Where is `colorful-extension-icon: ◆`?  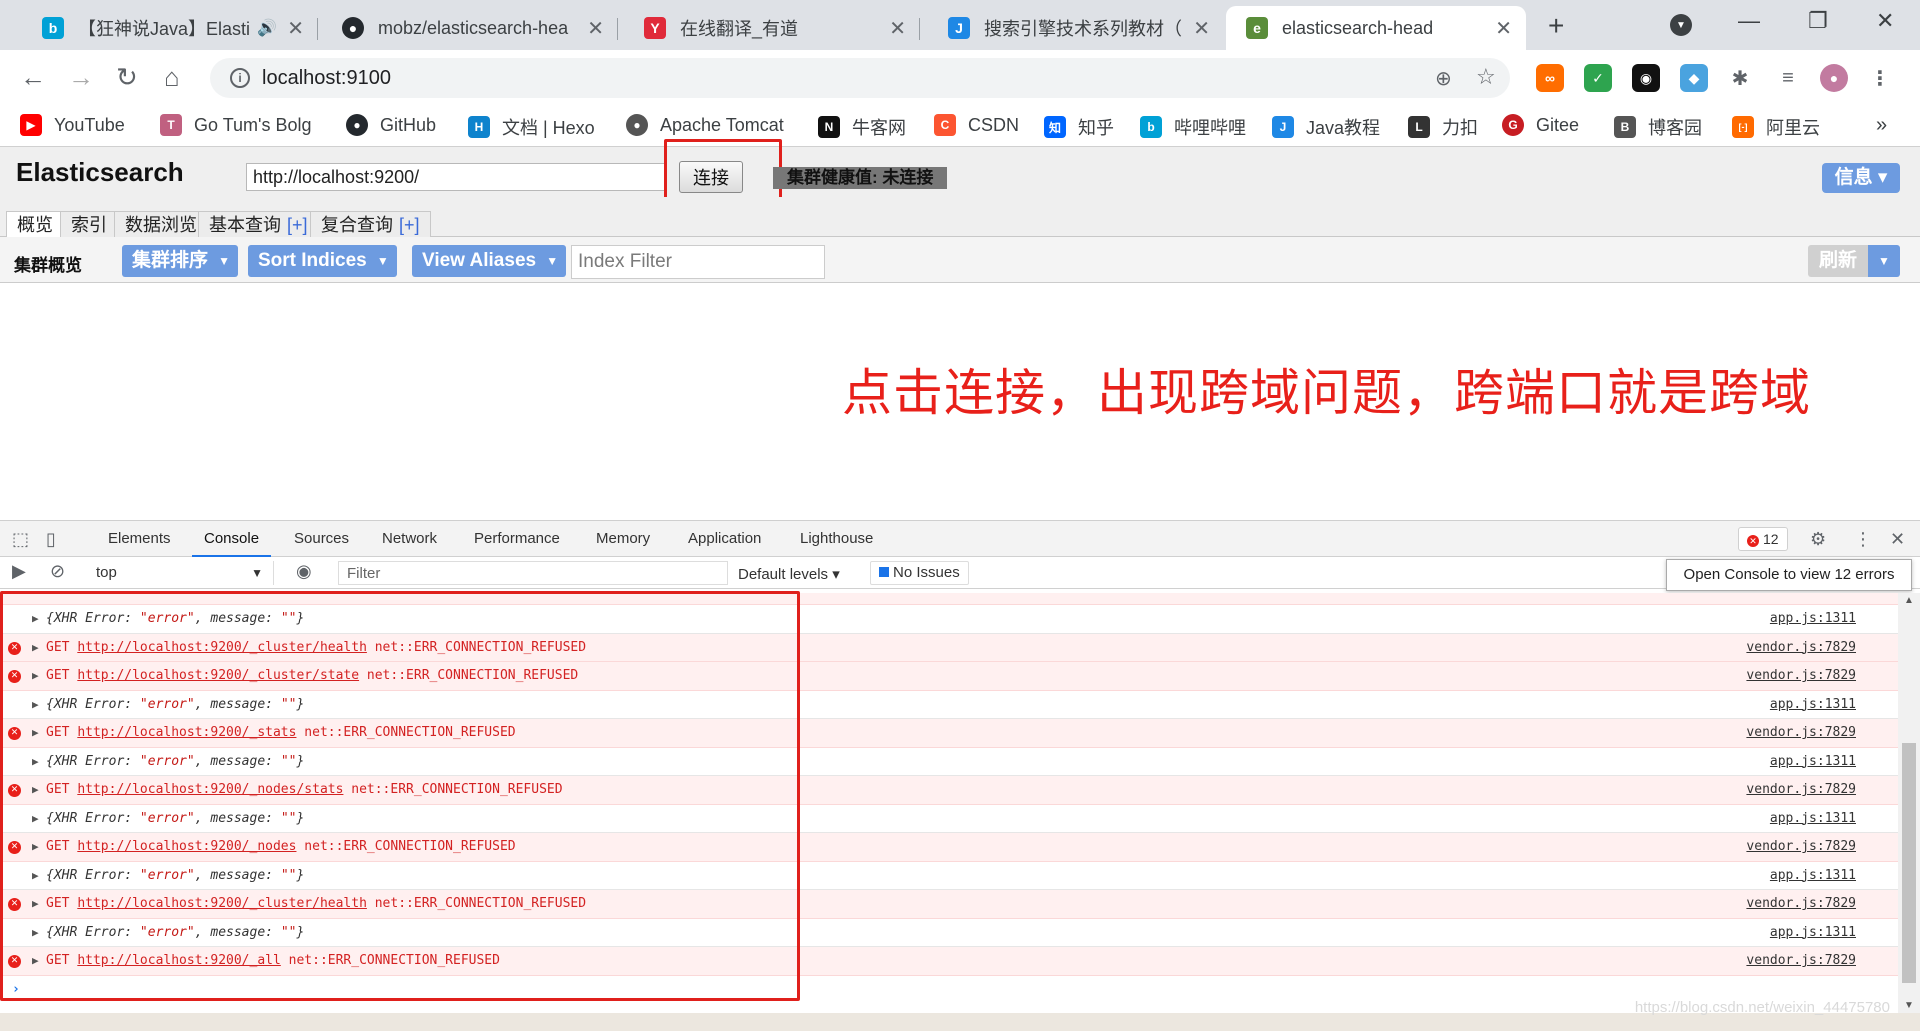 colorful-extension-icon: ◆ is located at coordinates (1694, 78).